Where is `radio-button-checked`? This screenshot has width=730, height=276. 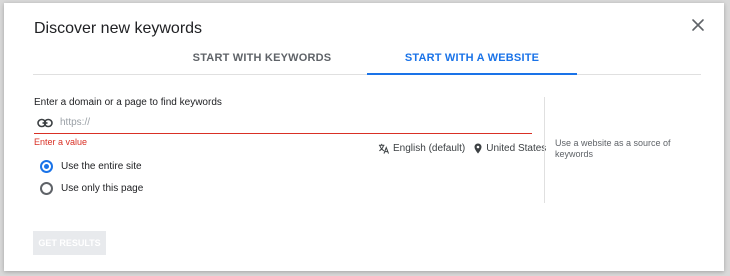
radio-button-checked is located at coordinates (46, 166).